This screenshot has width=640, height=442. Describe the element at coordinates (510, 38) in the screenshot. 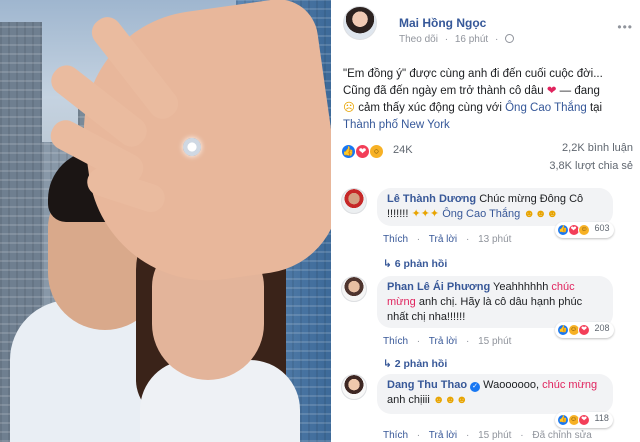

I see `globe-icon` at that location.